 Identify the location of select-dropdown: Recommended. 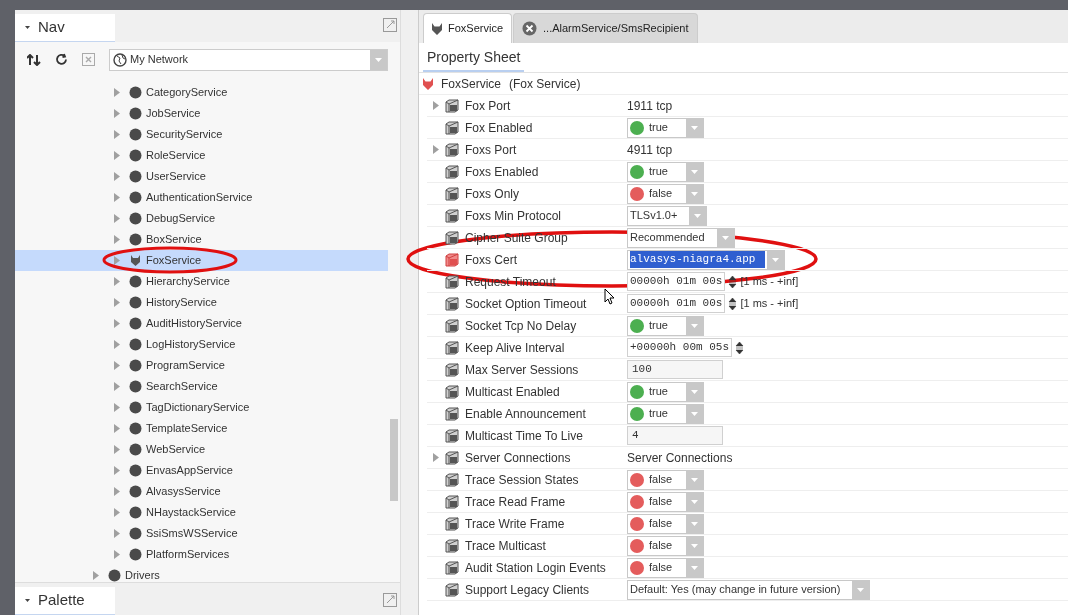
(681, 237).